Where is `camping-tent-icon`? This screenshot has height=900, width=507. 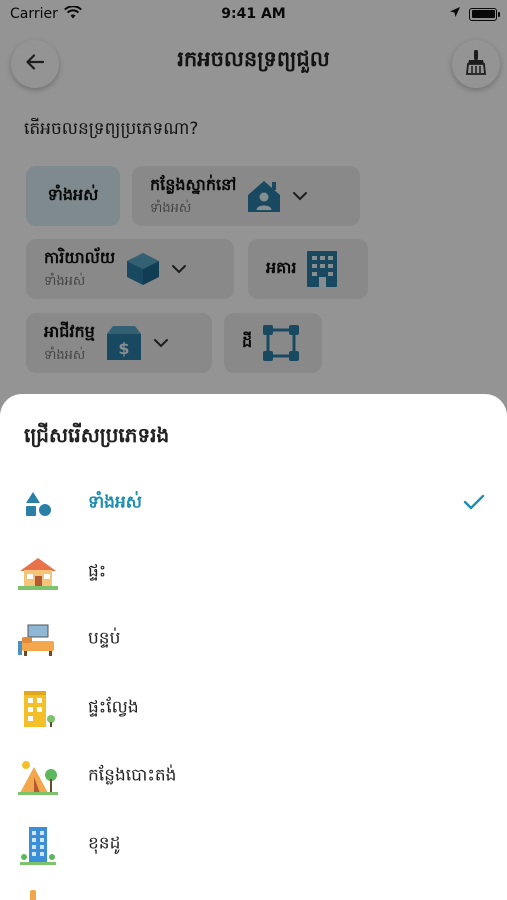
camping-tent-icon is located at coordinates (38, 777).